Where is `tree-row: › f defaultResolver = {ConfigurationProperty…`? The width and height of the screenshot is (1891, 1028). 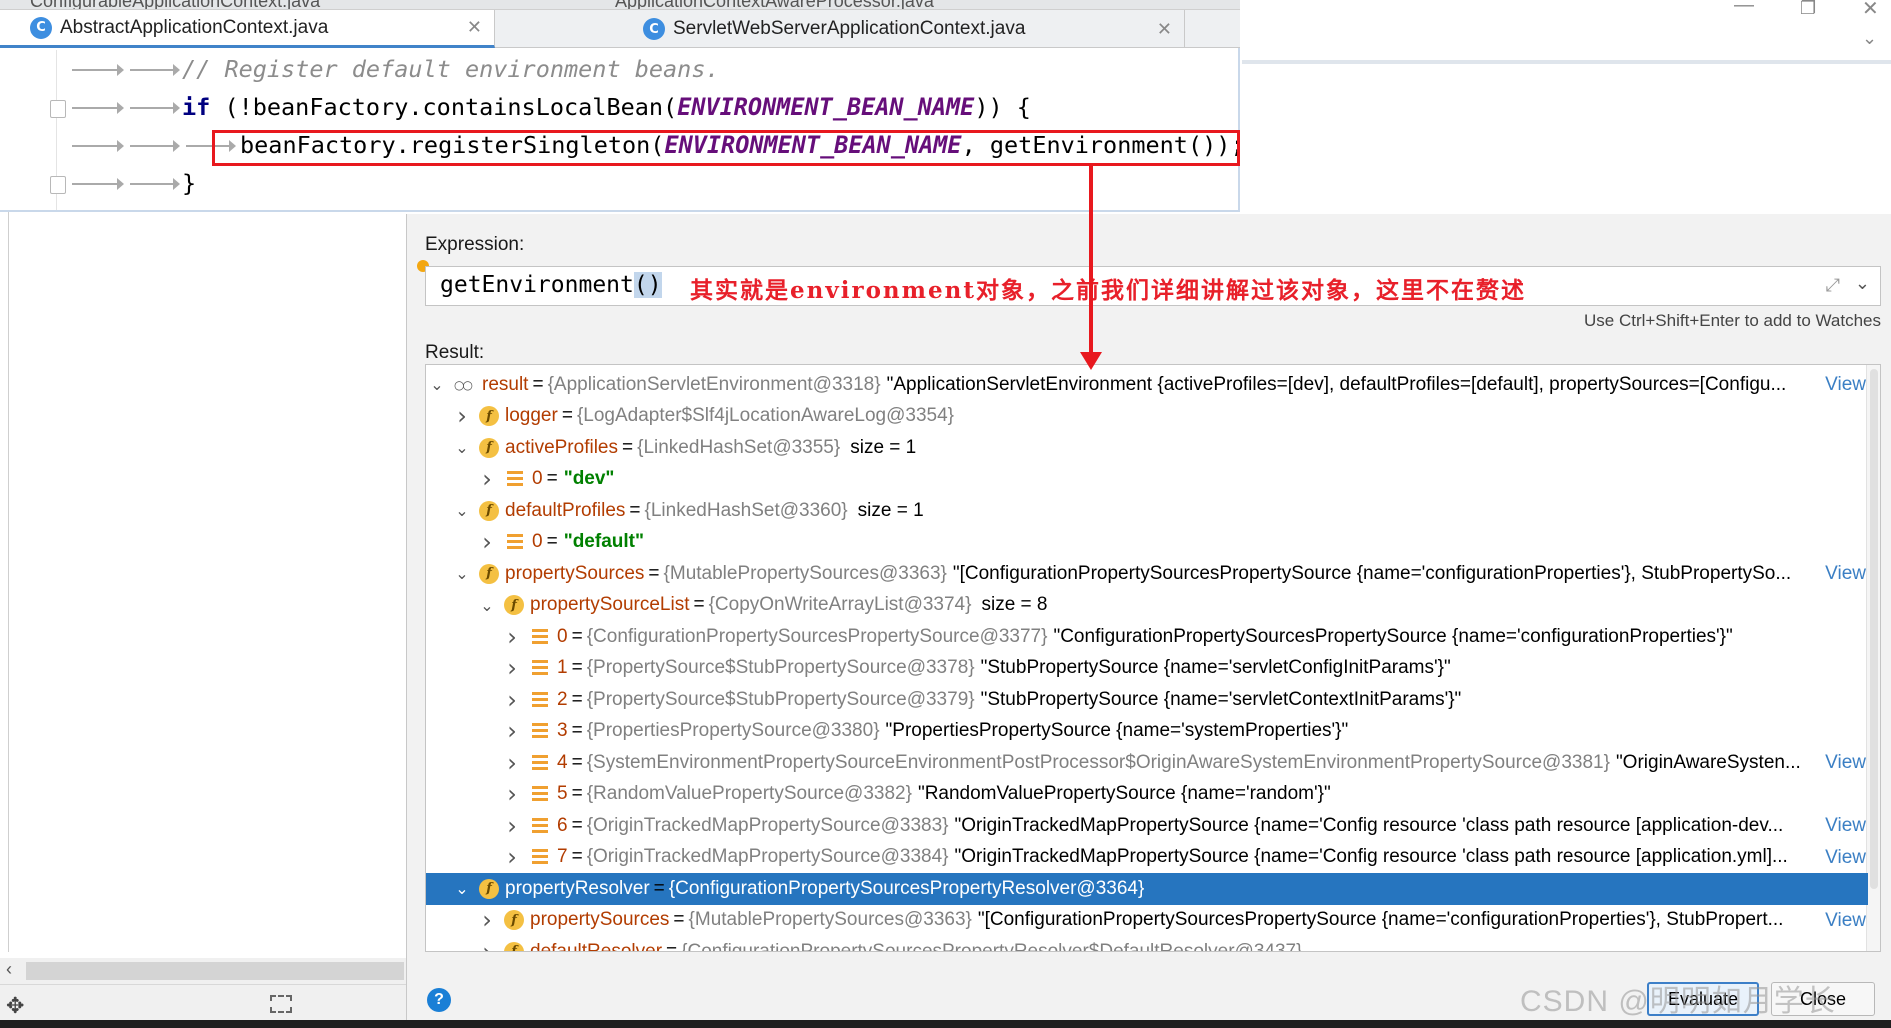 tree-row: › f defaultResolver = {ConfigurationProperty… is located at coordinates (1147, 944).